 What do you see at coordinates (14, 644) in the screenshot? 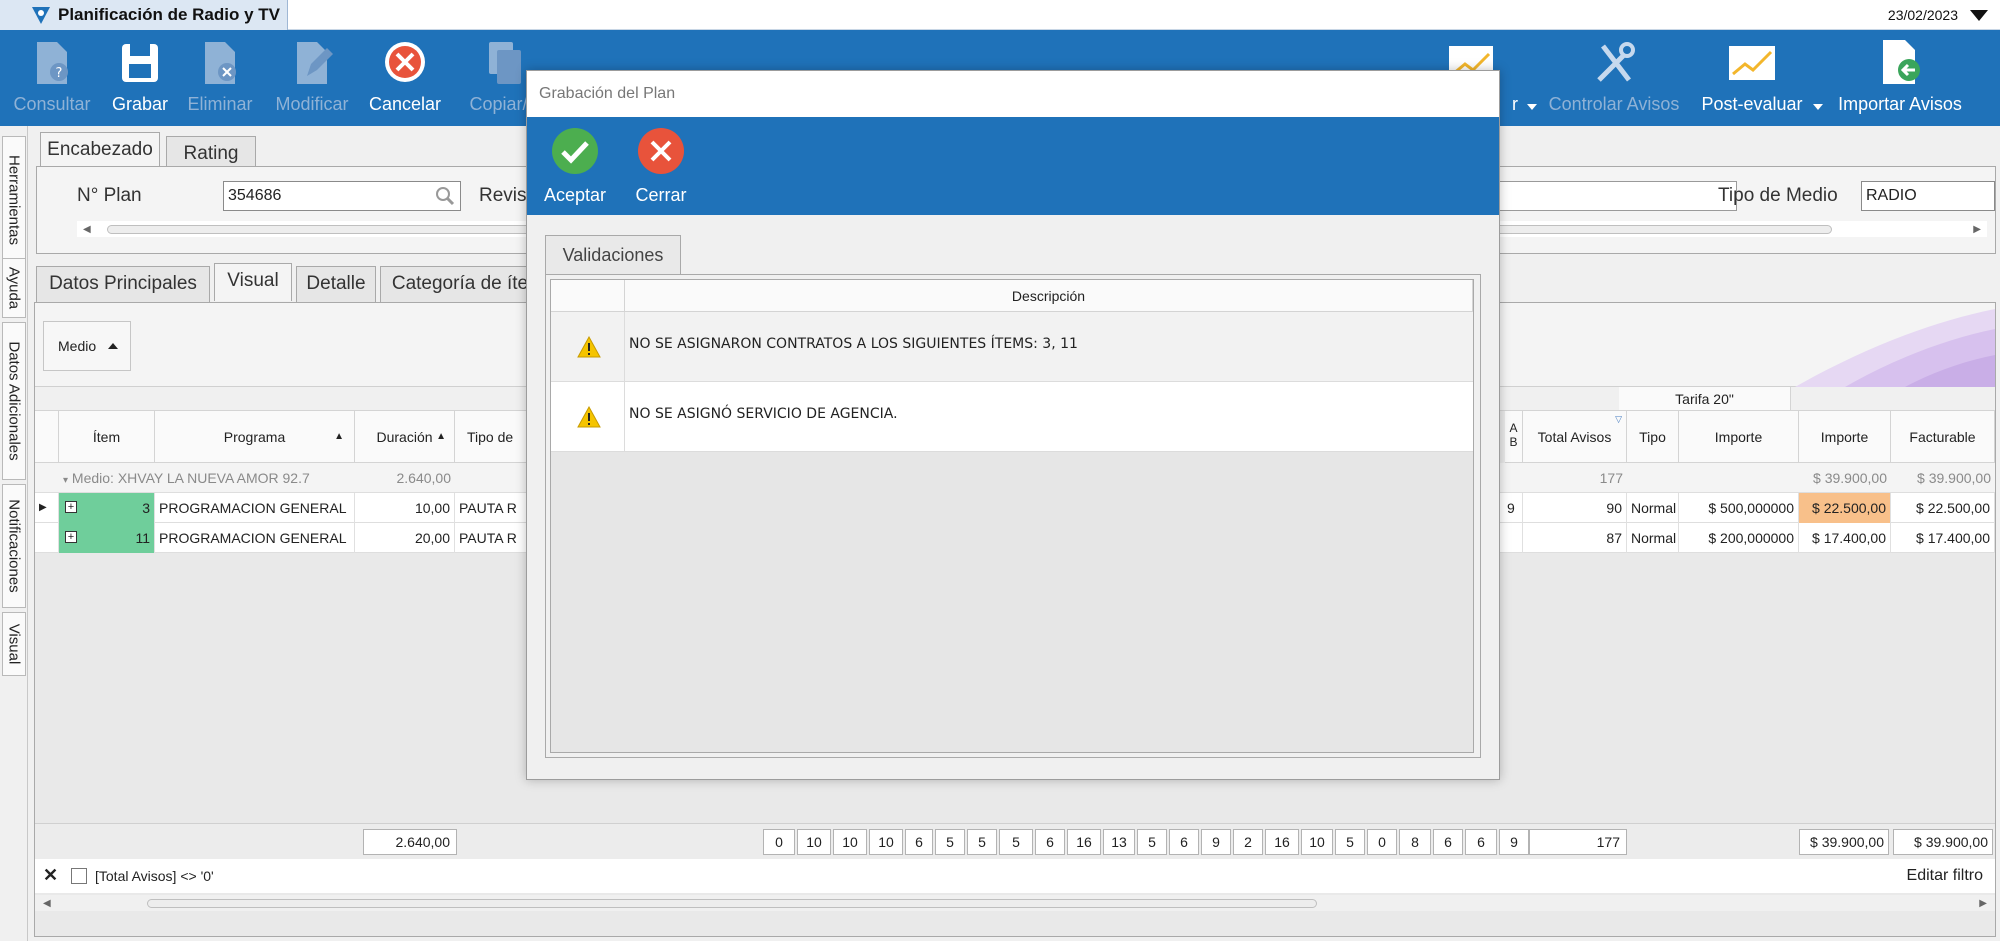
I see `sidetab-visual: Visual` at bounding box center [14, 644].